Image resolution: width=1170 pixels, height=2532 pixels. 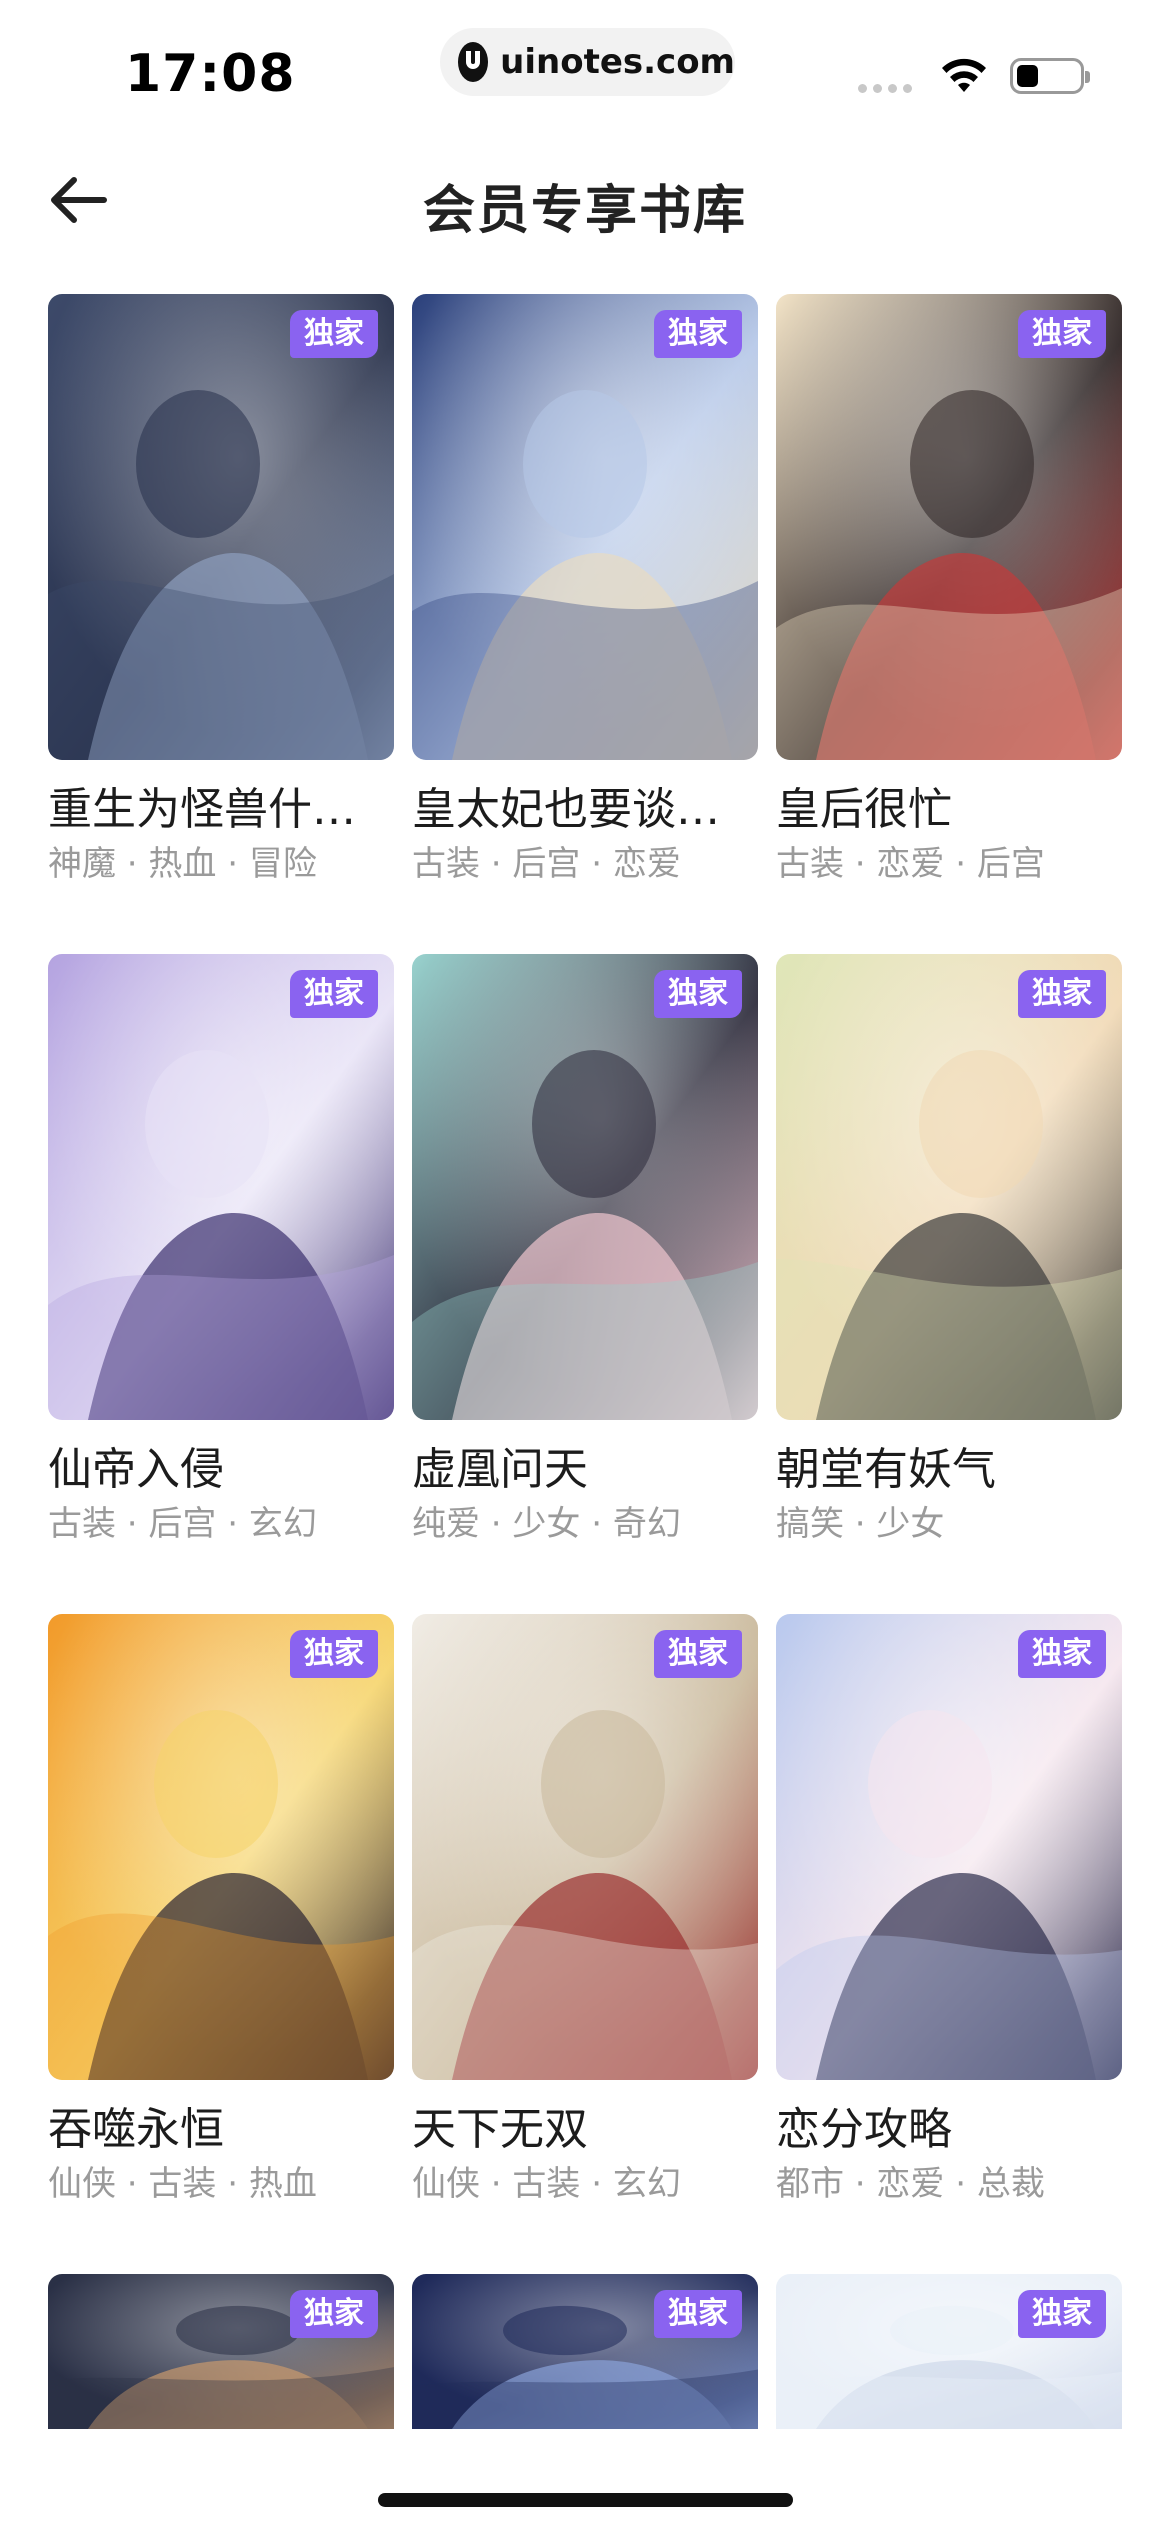 I want to click on book-title: 皇后很忙, so click(x=949, y=810).